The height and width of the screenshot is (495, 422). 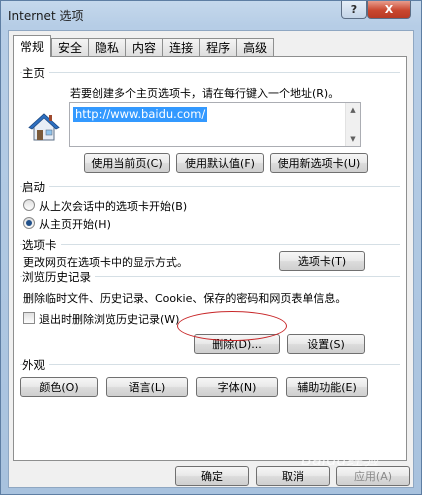 What do you see at coordinates (327, 387) in the screenshot?
I see `accessibility-button: 辅助功能(E)` at bounding box center [327, 387].